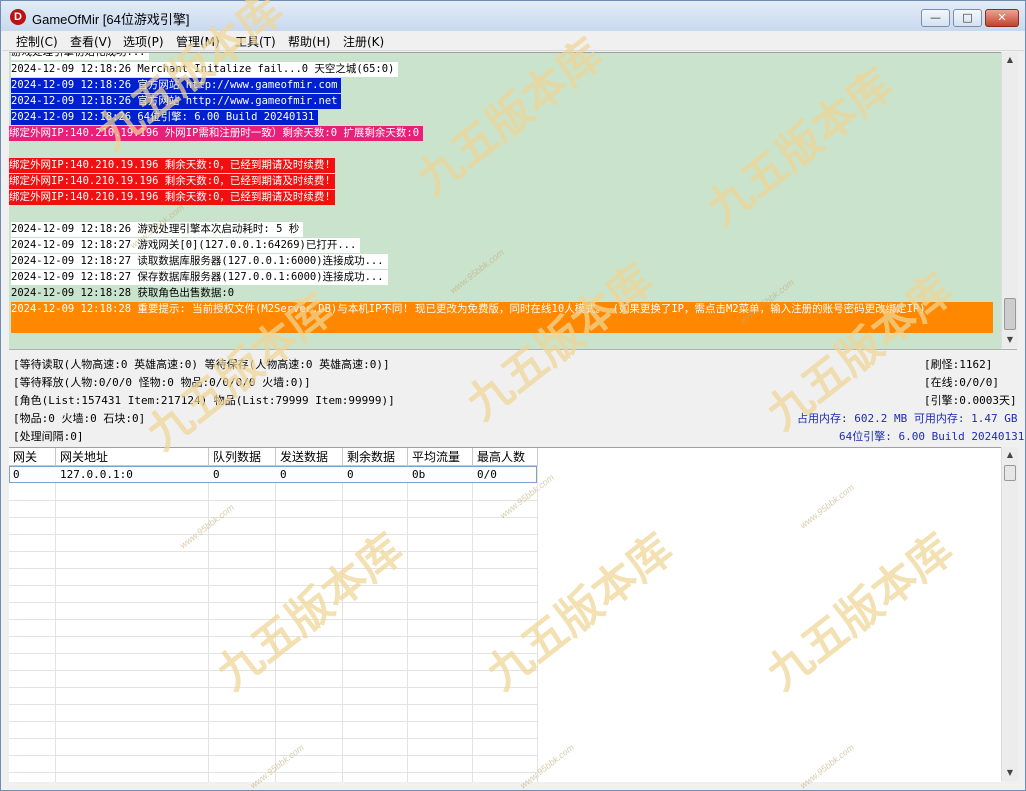 The height and width of the screenshot is (791, 1026). What do you see at coordinates (143, 41) in the screenshot?
I see `menu-options: 选项(P)` at bounding box center [143, 41].